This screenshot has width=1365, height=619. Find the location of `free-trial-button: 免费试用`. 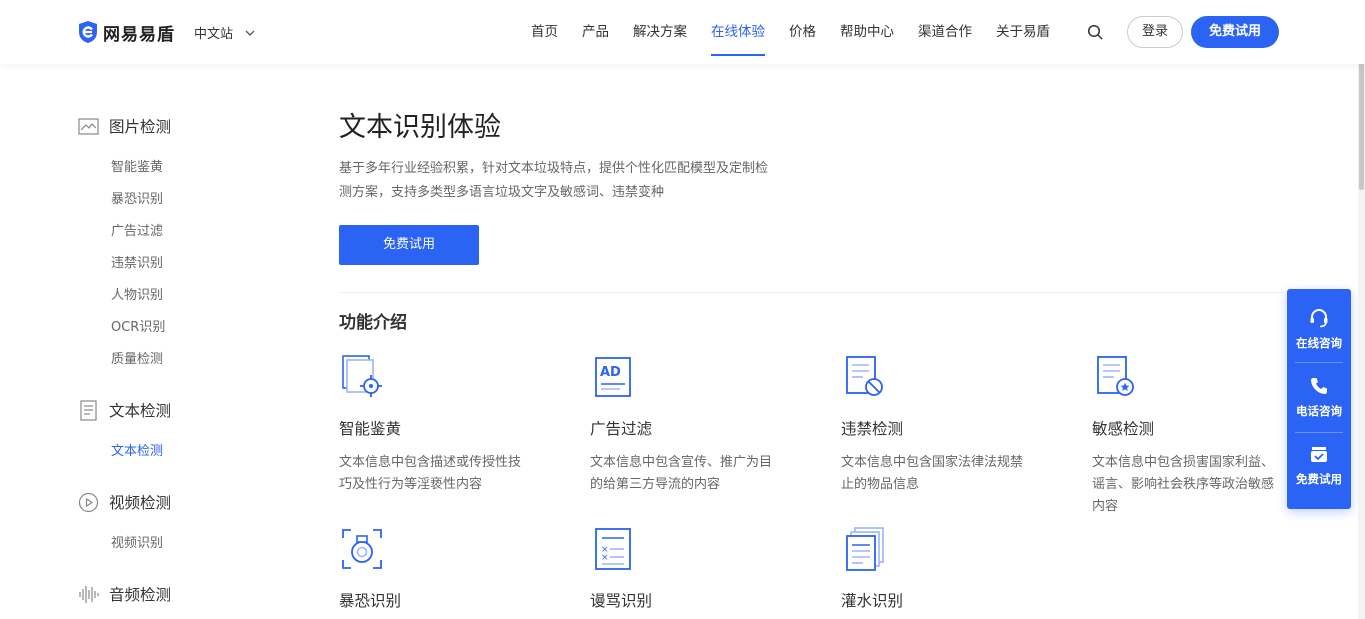

free-trial-button: 免费试用 is located at coordinates (409, 245).